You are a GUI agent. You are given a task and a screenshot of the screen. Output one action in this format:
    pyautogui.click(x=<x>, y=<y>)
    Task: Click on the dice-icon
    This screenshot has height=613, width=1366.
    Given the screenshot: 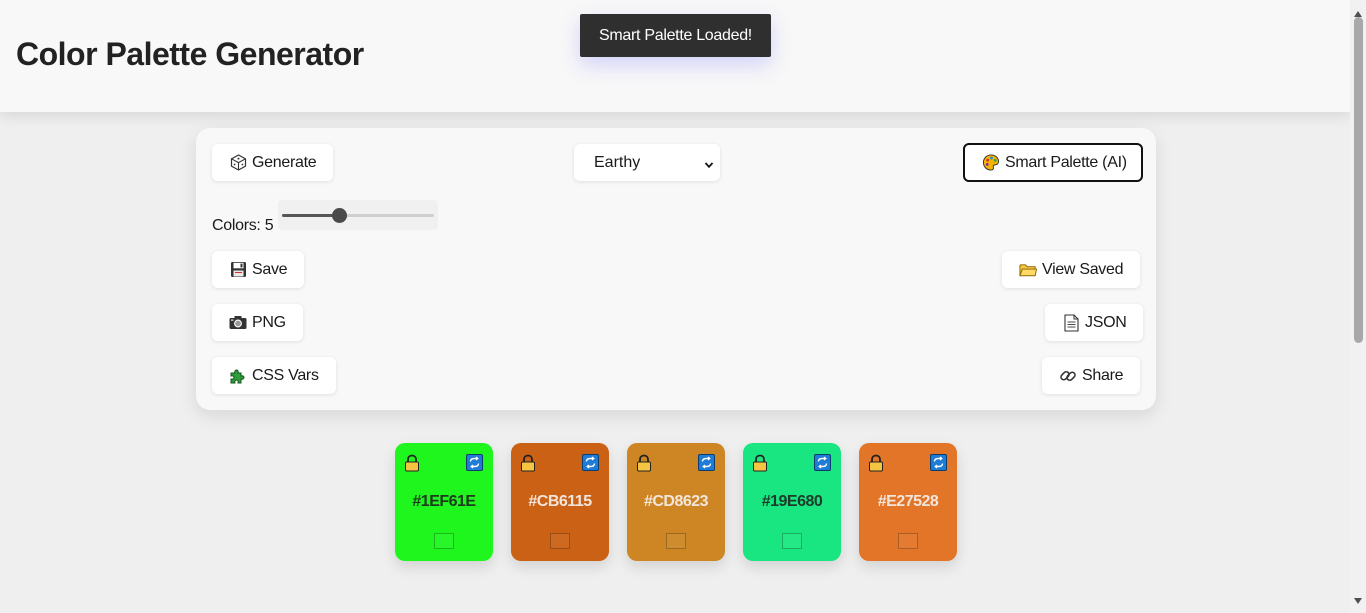 What is the action you would take?
    pyautogui.click(x=238, y=163)
    